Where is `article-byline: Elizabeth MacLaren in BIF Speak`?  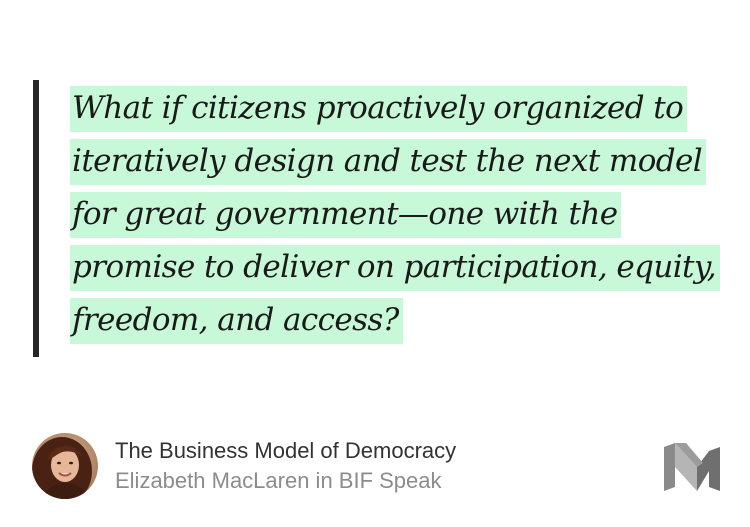 article-byline: Elizabeth MacLaren in BIF Speak is located at coordinates (278, 481).